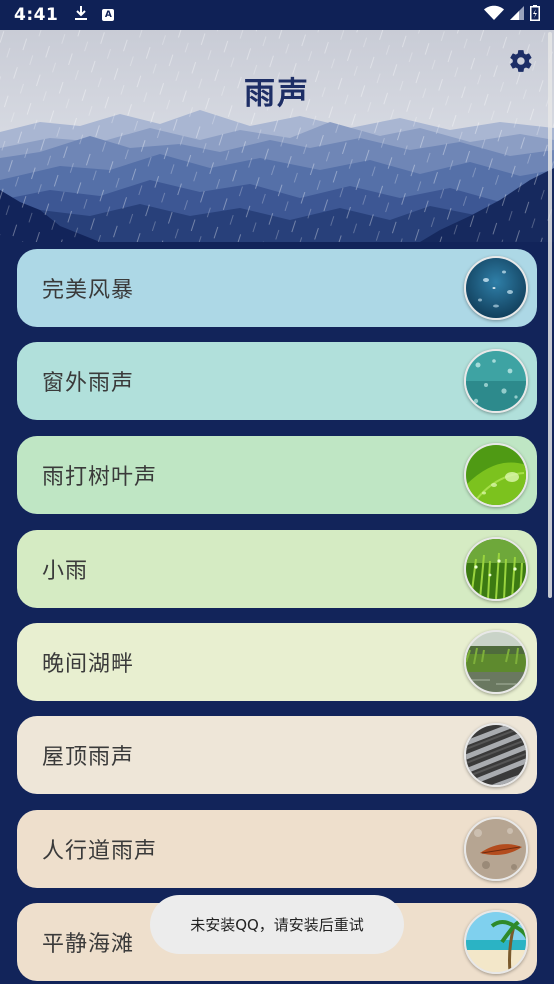 This screenshot has height=984, width=554. I want to click on roof-tiles-thumbnail, so click(496, 755).